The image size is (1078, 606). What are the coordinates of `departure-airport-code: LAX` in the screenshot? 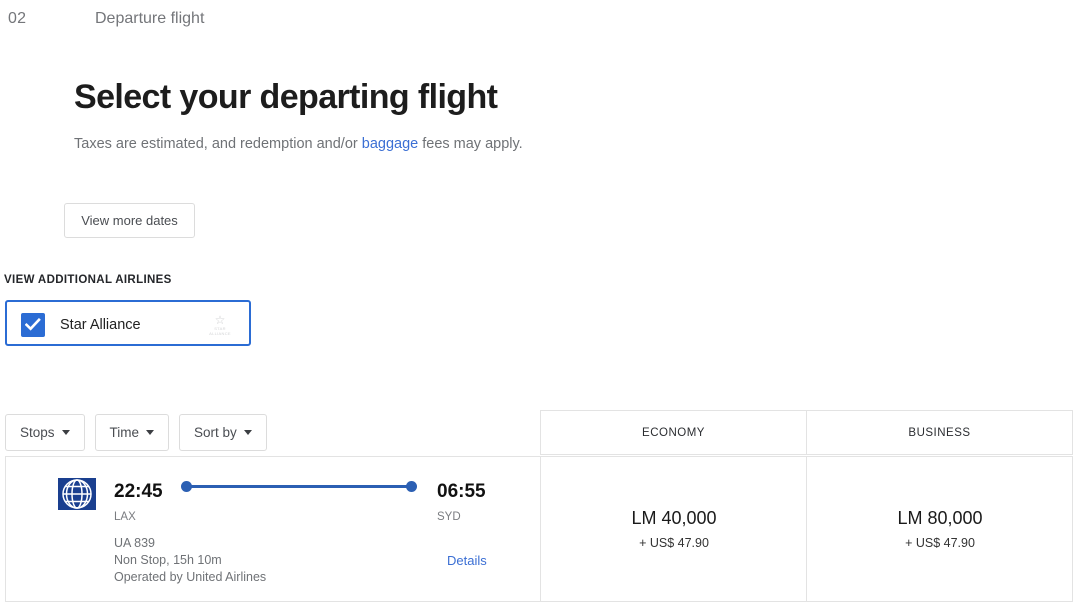 It's located at (125, 517).